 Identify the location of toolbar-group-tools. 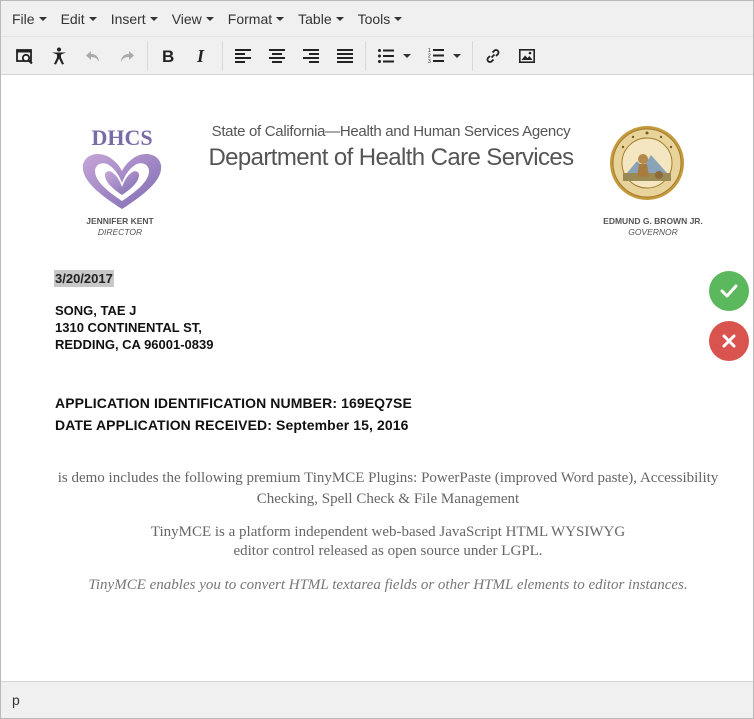
(76, 55).